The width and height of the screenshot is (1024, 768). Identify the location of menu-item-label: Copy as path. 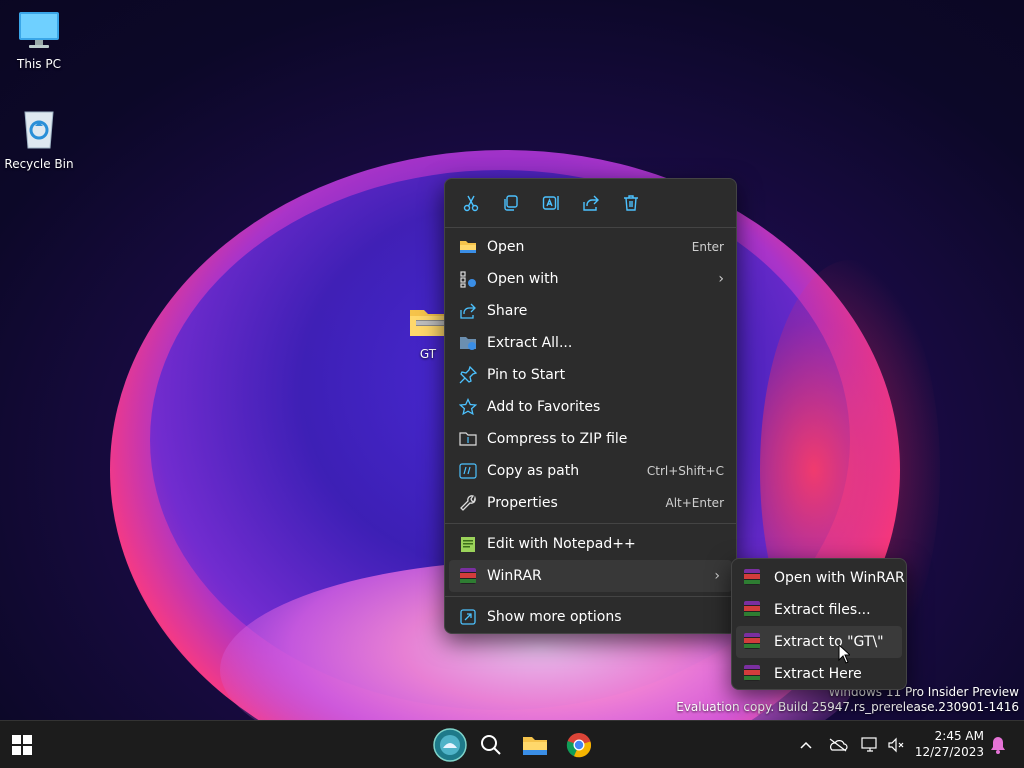
(533, 471).